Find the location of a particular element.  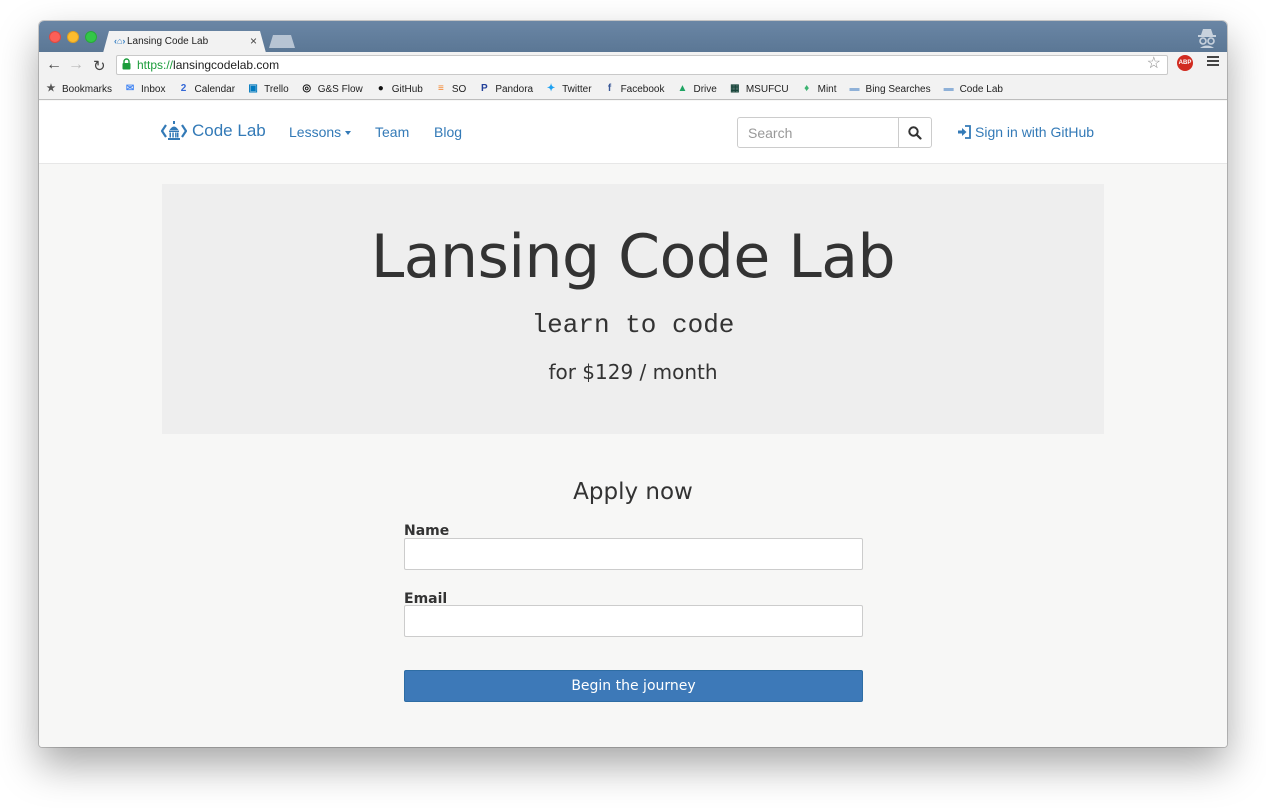

bookmark-icon: ♦ is located at coordinates (807, 88).